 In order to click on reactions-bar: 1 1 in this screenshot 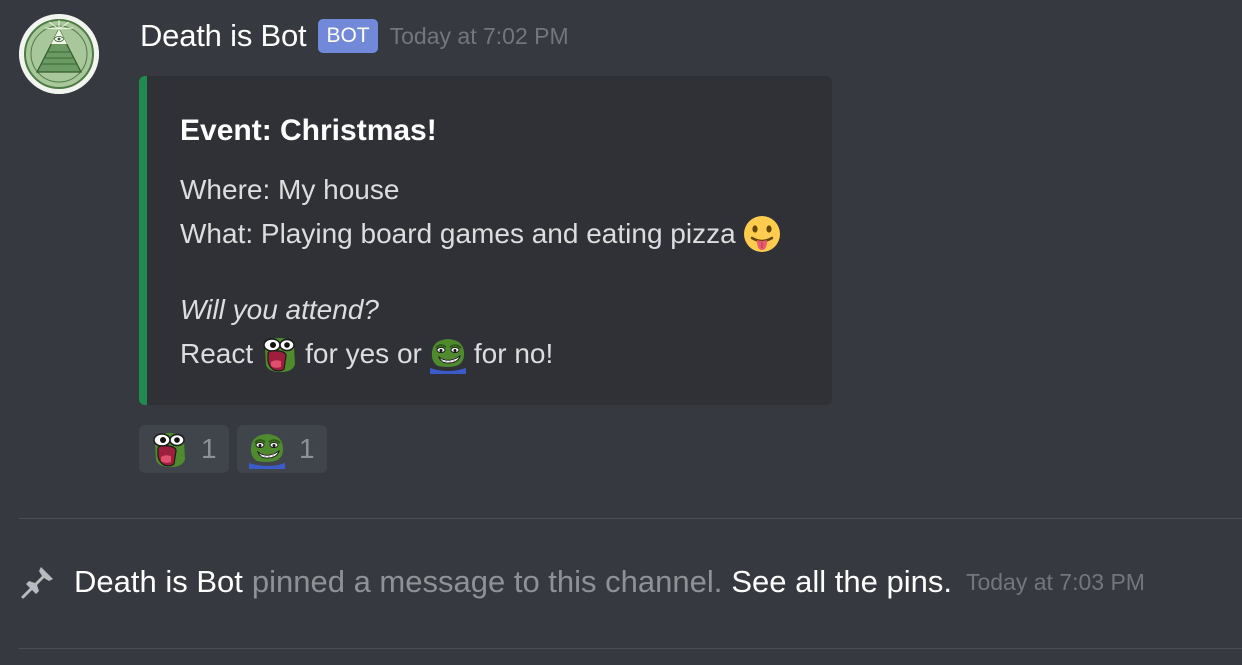, I will do `click(237, 449)`.